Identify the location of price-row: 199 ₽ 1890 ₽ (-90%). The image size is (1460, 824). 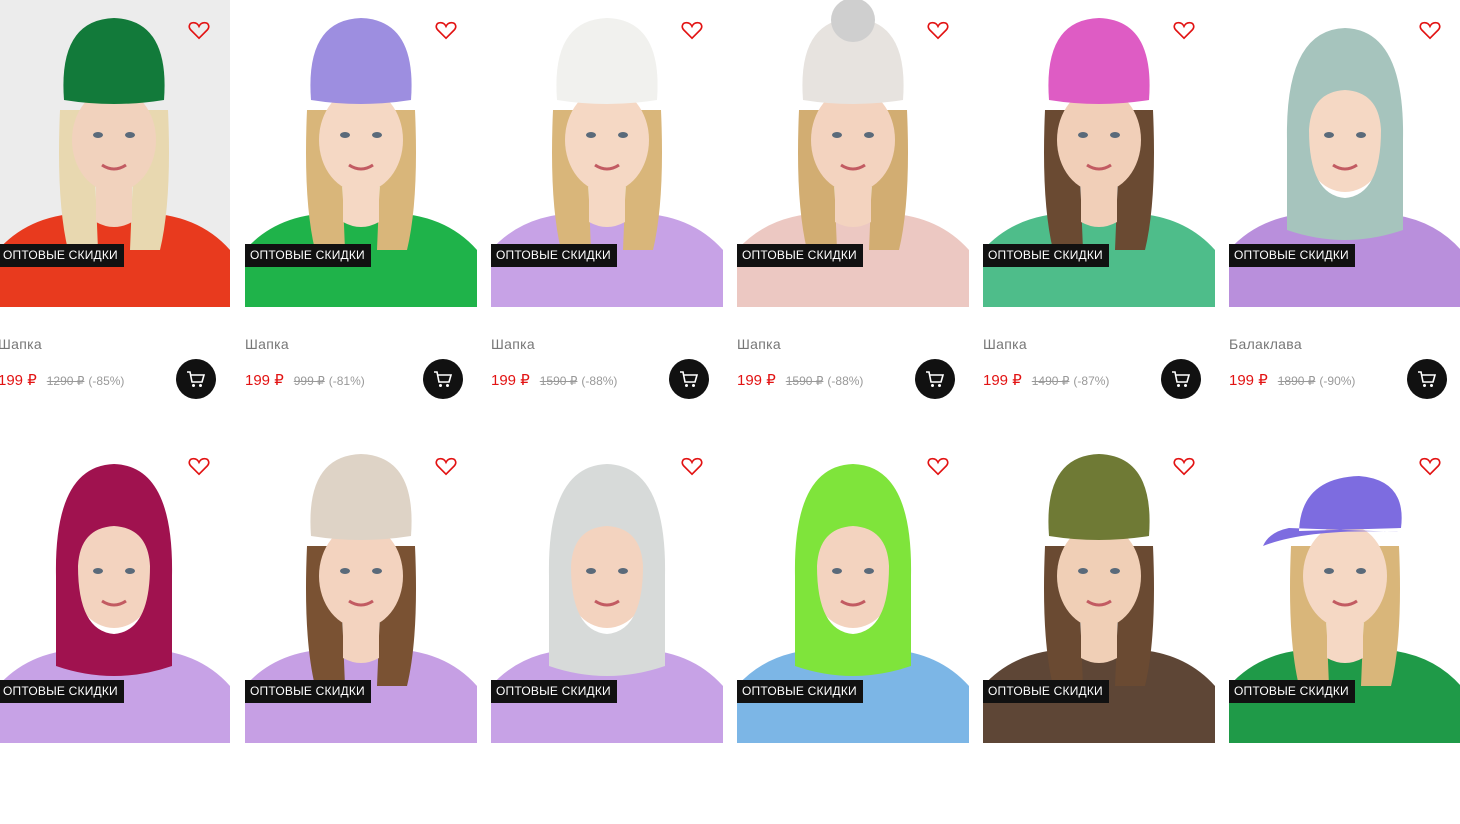
(1292, 380).